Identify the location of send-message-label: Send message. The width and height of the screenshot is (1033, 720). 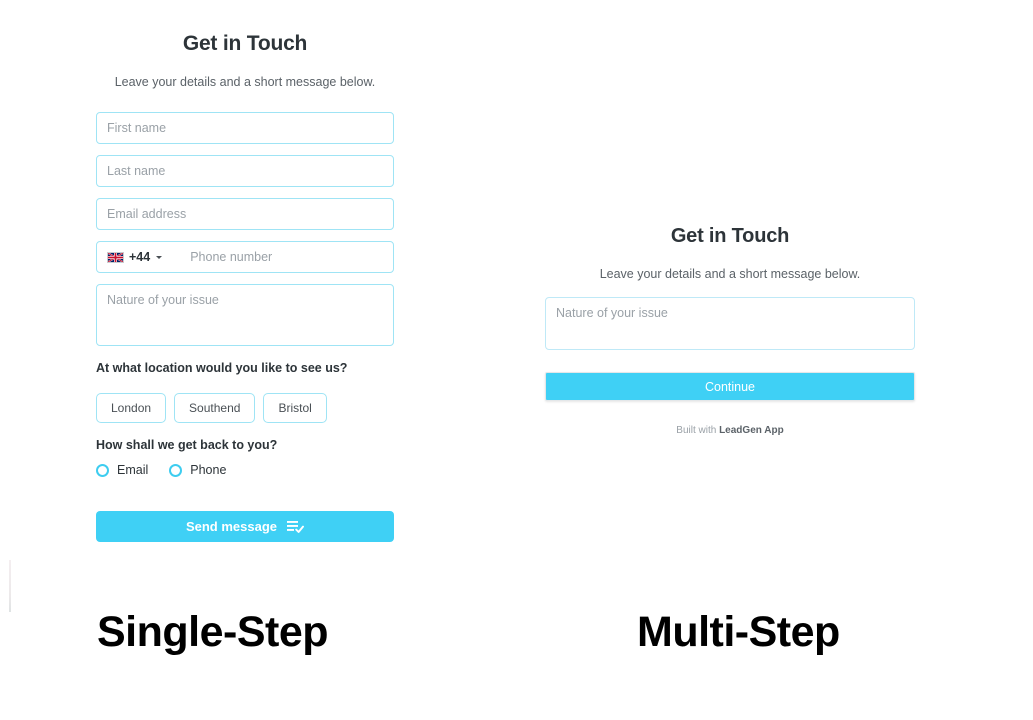
(231, 526).